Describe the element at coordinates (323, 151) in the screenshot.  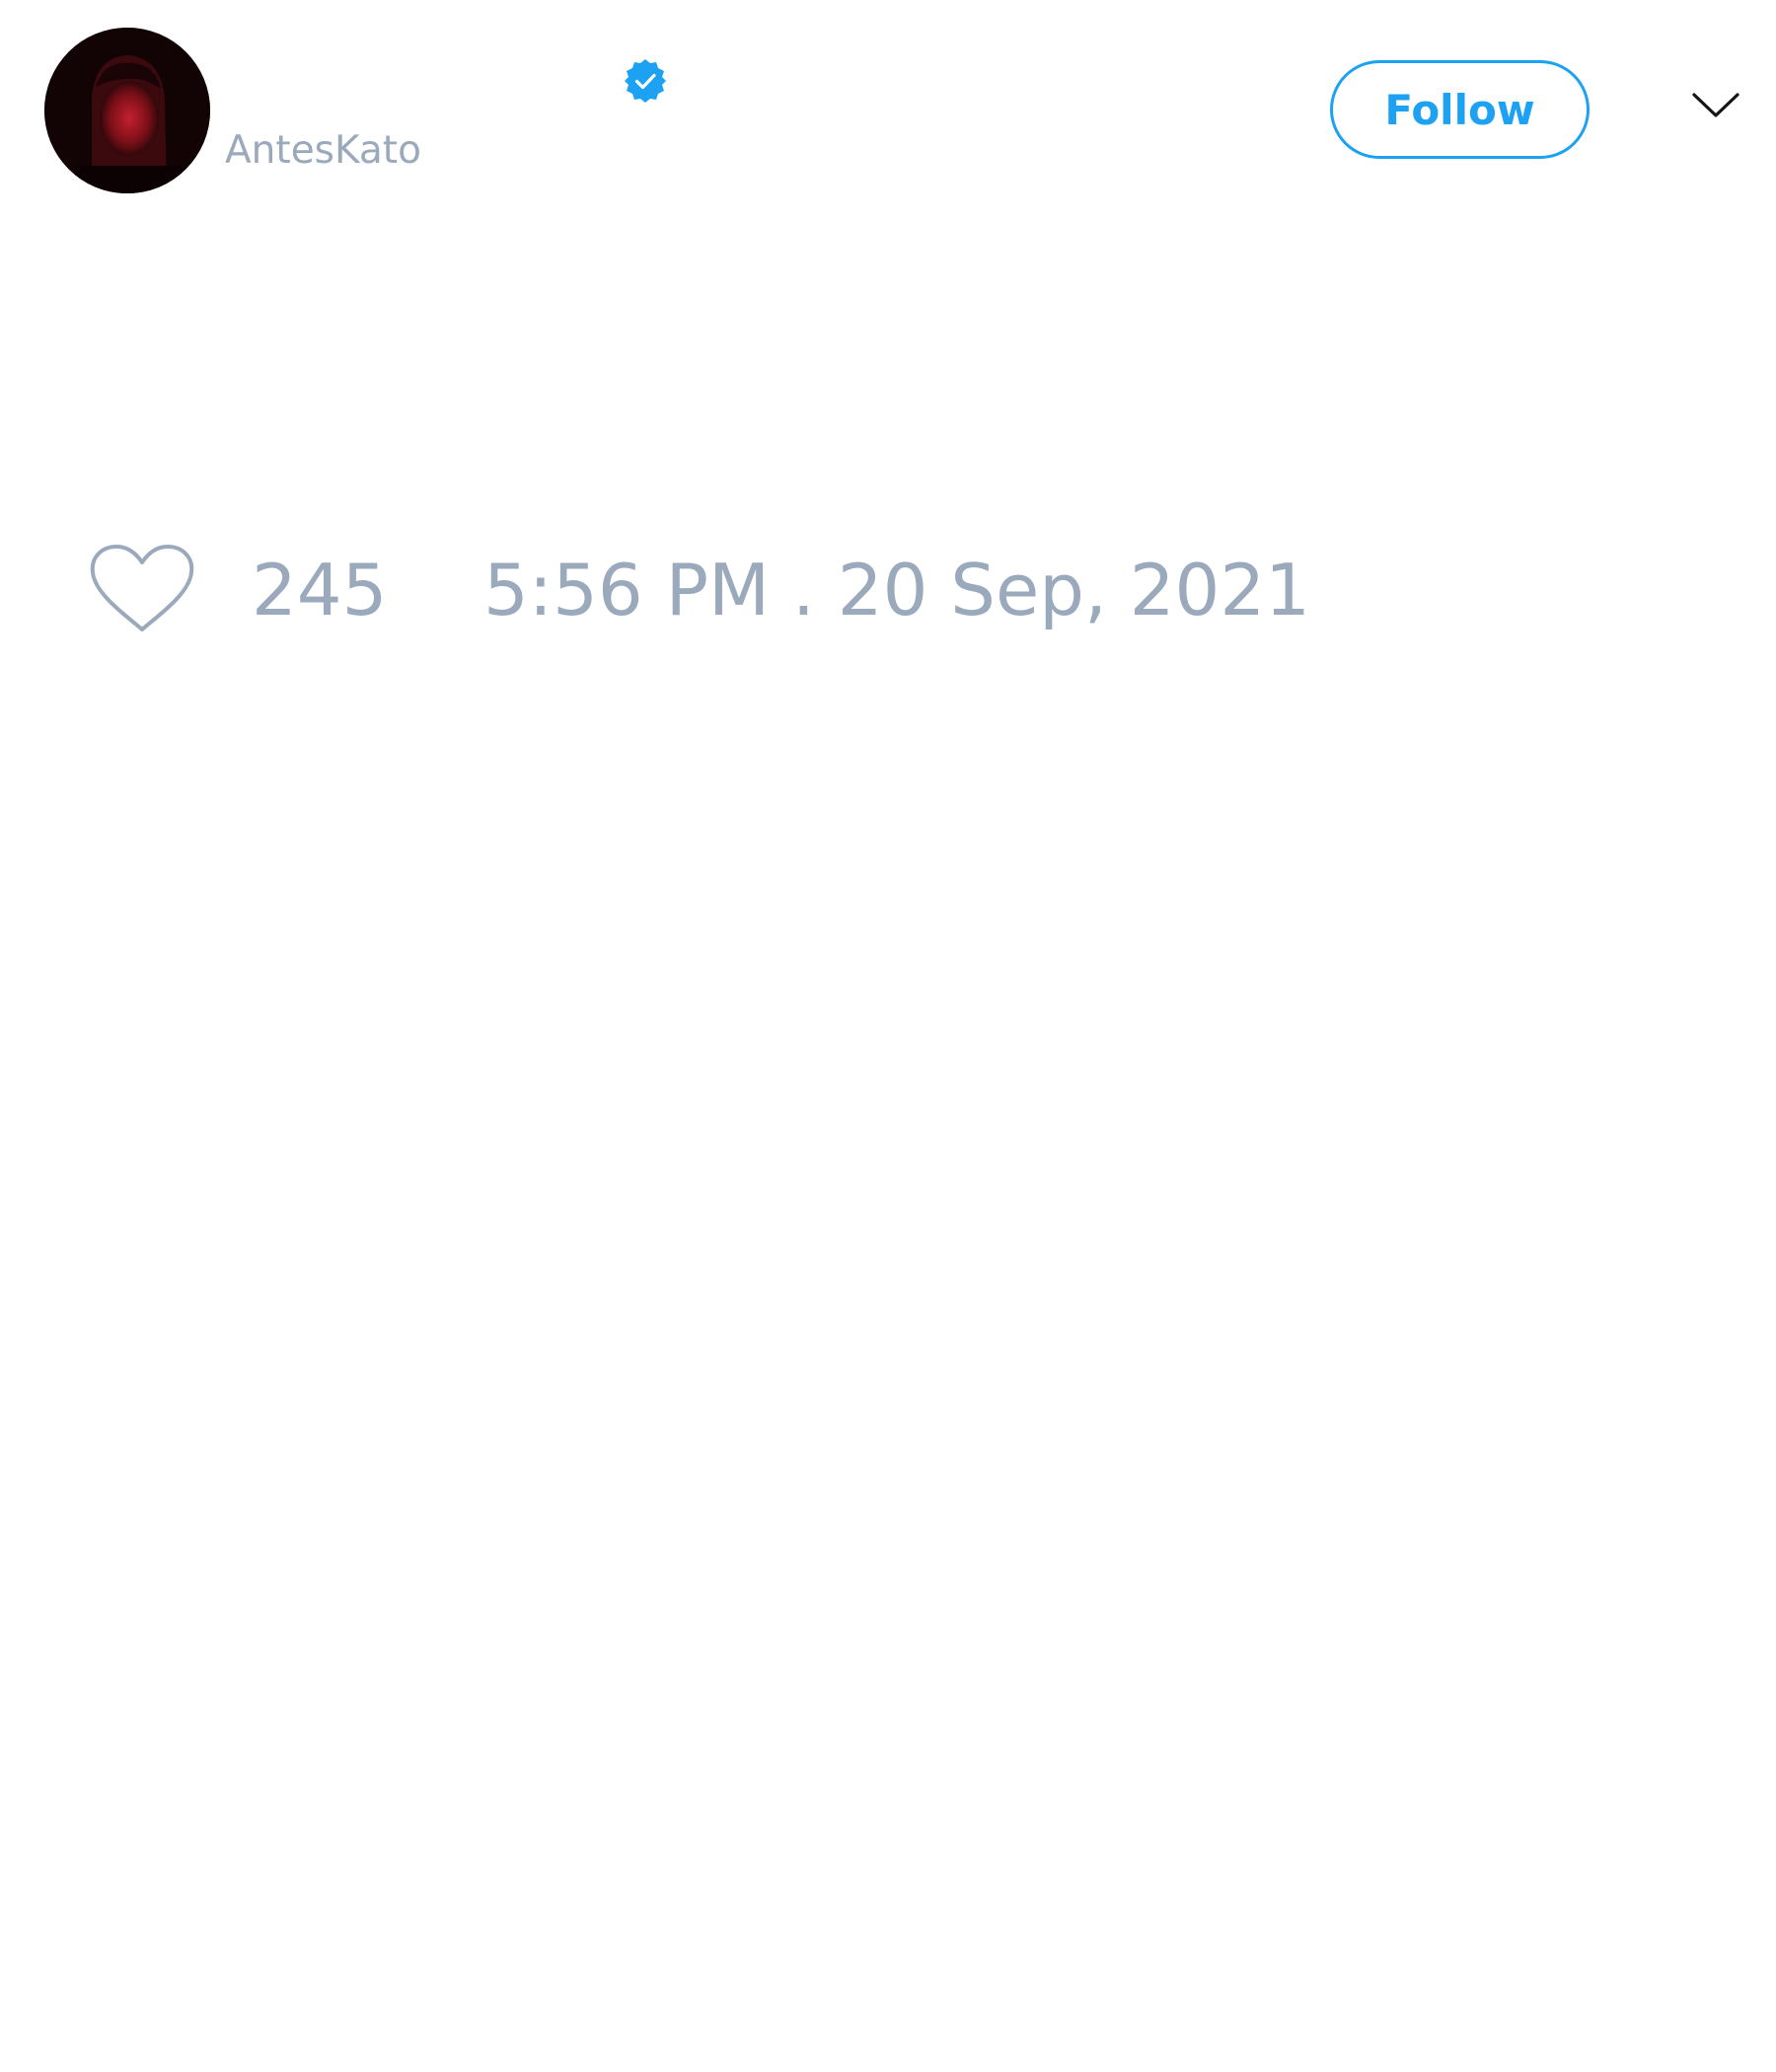
I see `author-handle: AntesKato` at that location.